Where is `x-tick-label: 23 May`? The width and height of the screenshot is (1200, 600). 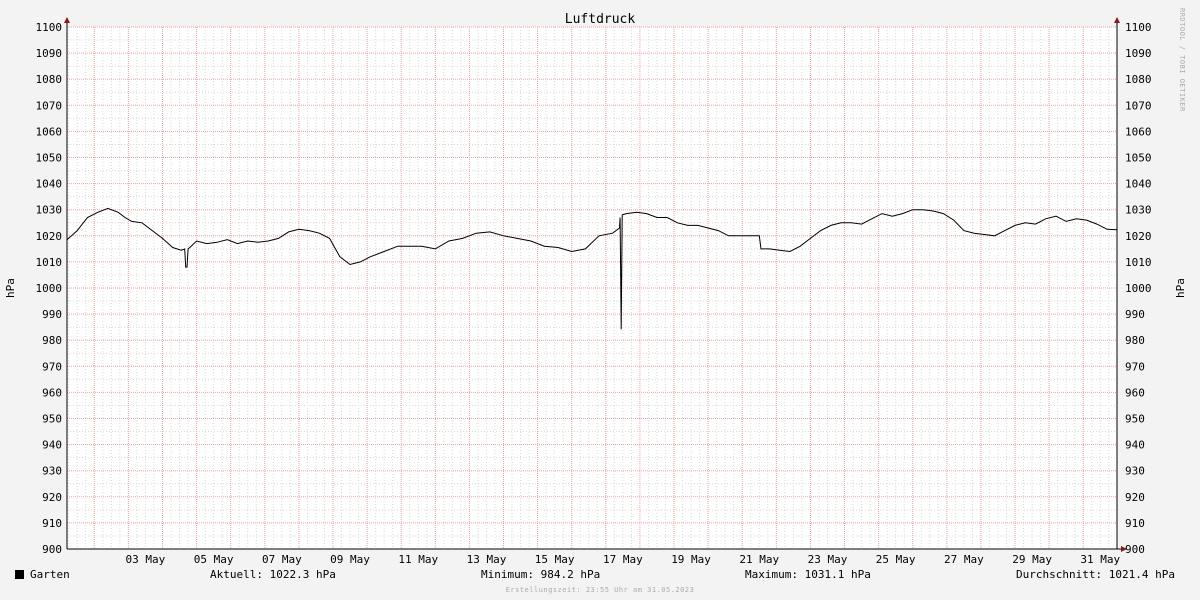 x-tick-label: 23 May is located at coordinates (828, 559).